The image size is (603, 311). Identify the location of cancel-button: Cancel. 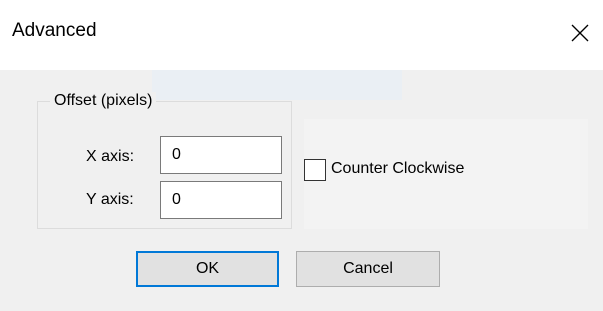
(368, 269).